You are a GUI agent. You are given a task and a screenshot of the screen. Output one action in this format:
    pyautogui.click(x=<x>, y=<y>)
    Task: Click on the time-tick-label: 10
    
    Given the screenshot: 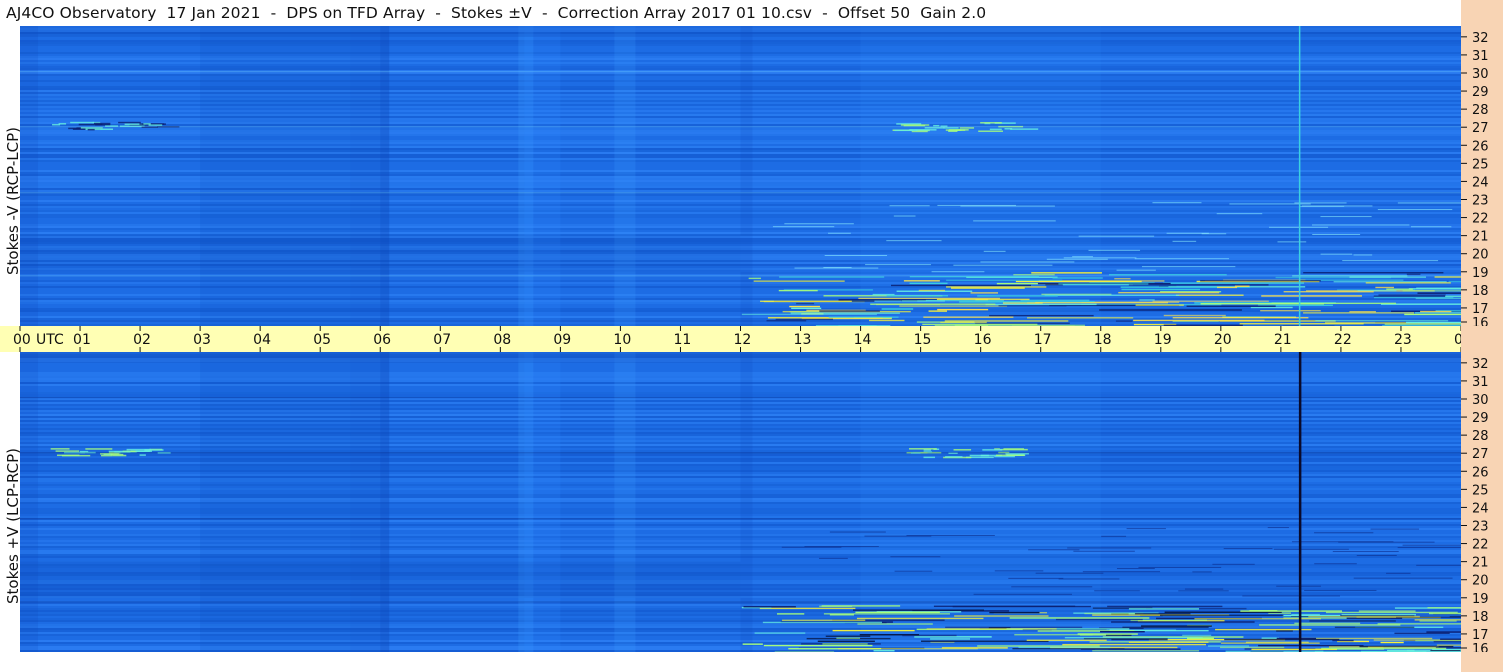 What is the action you would take?
    pyautogui.click(x=622, y=340)
    